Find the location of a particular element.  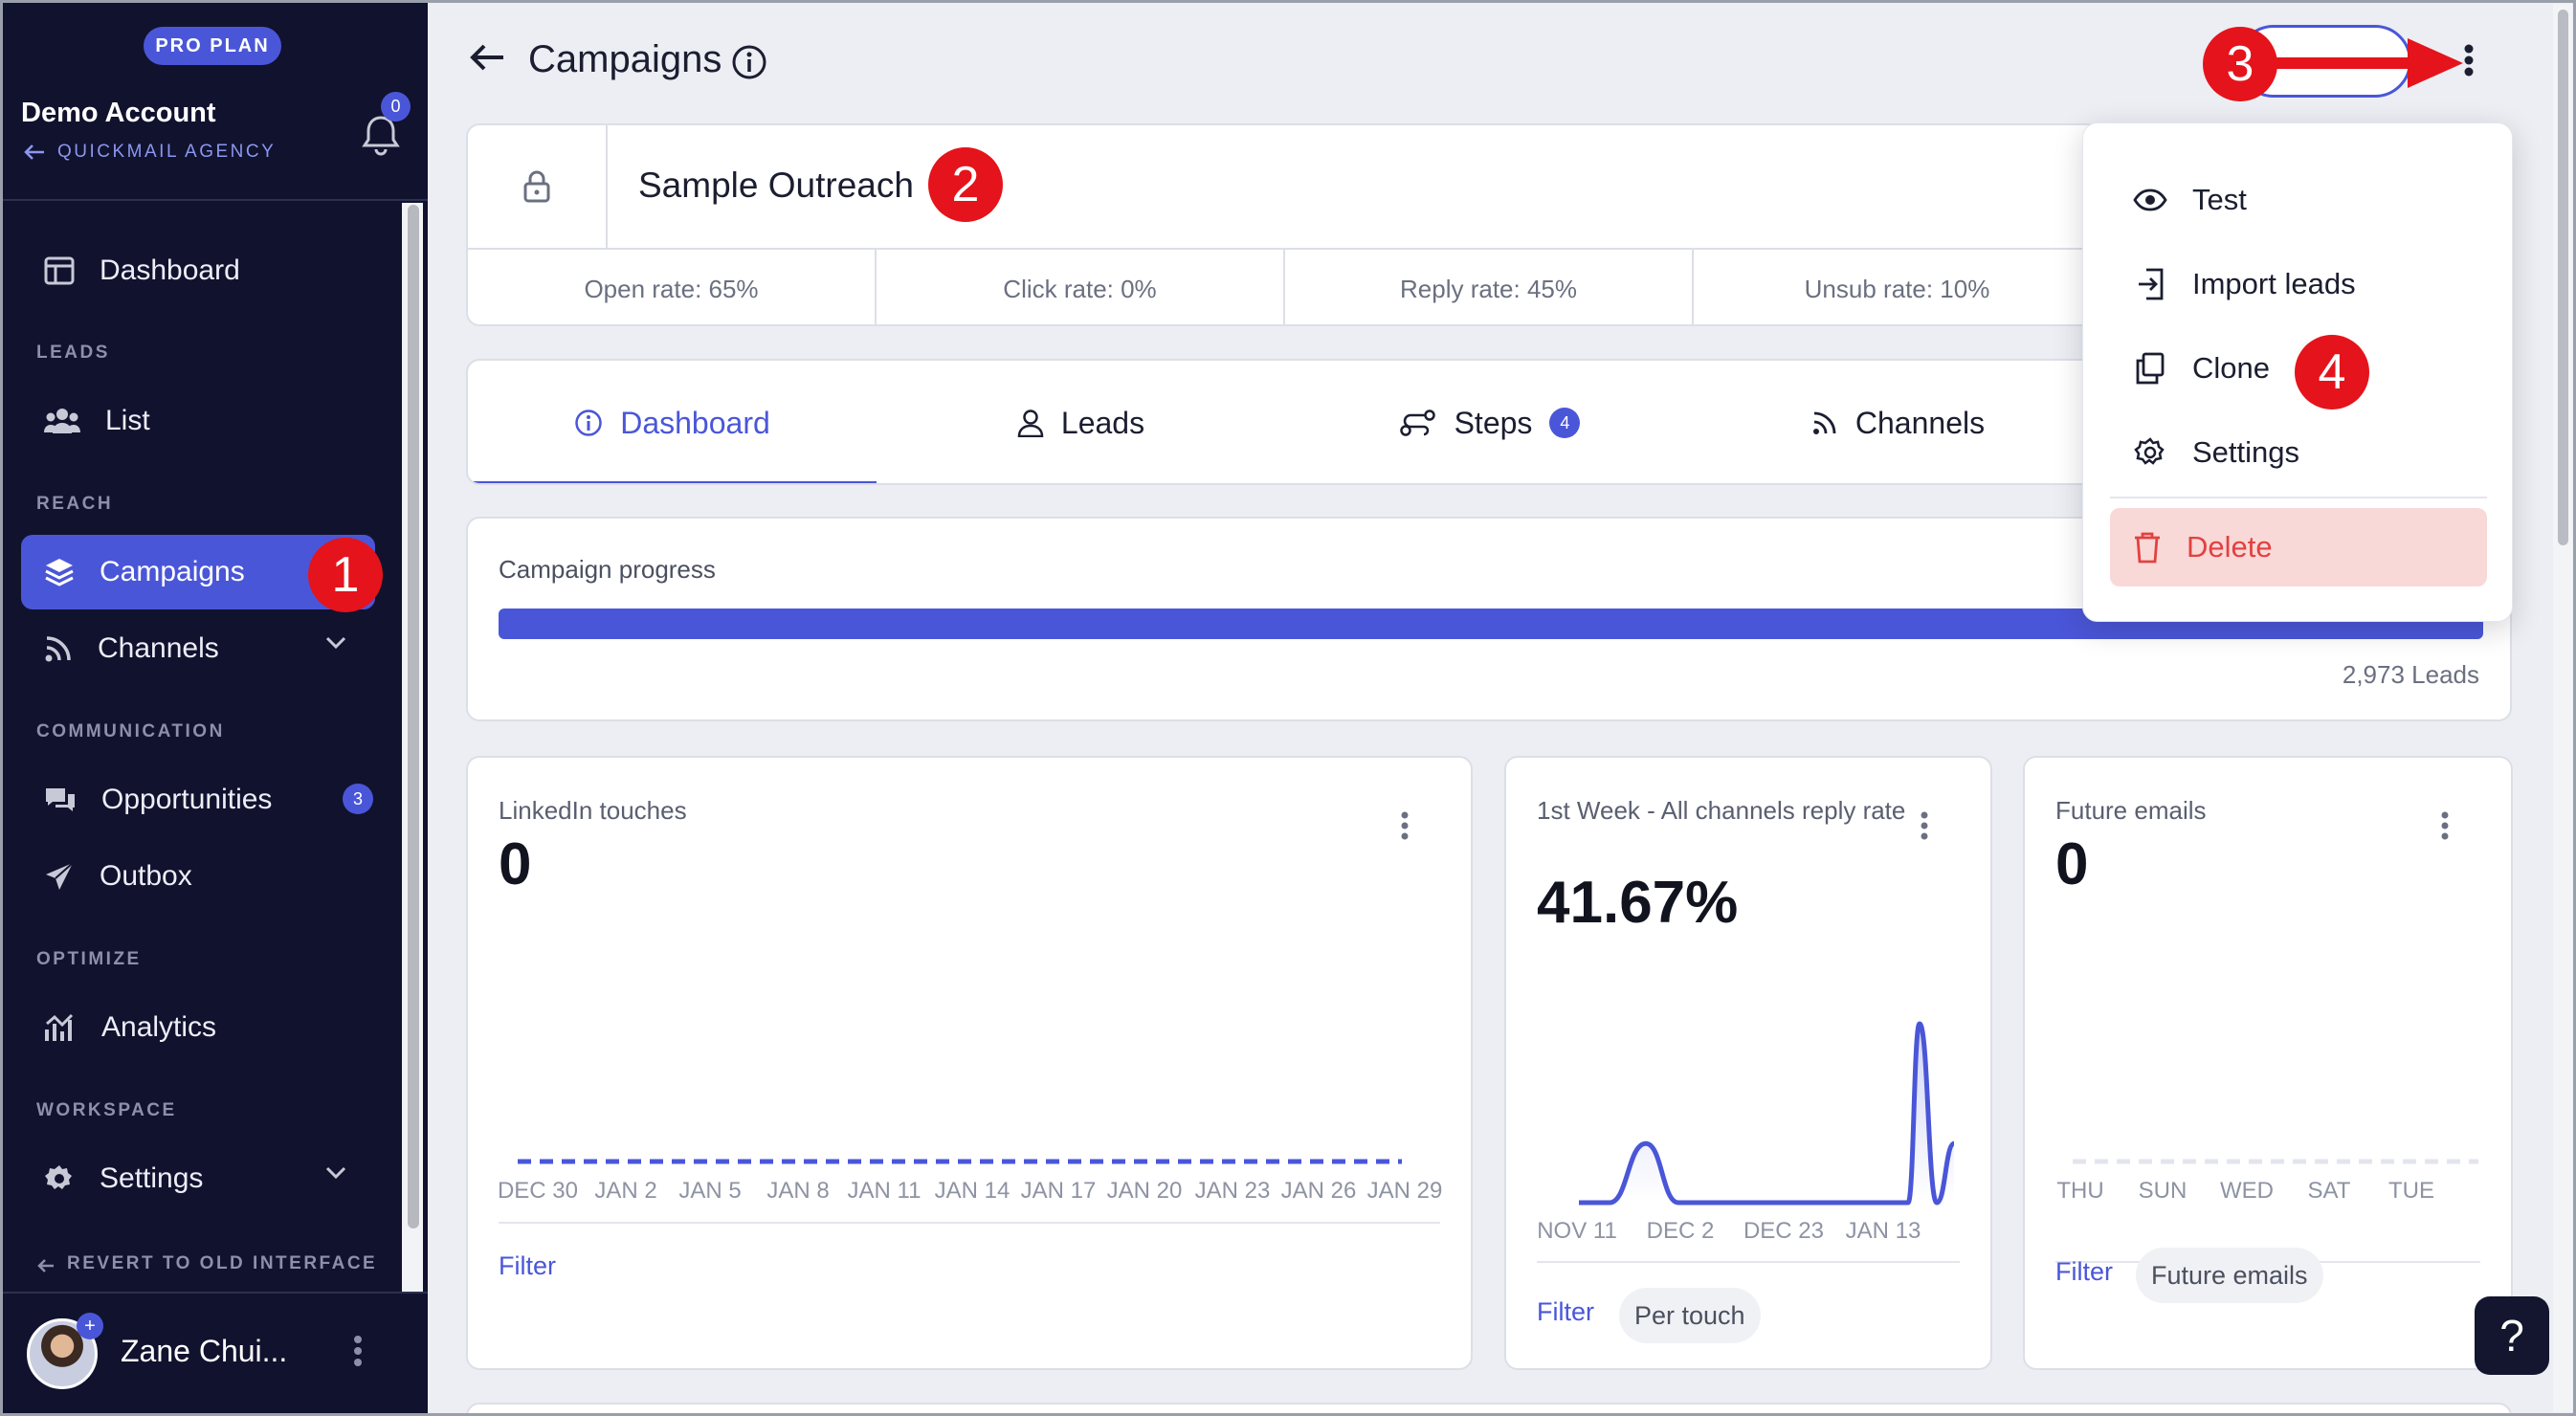

lock-icon is located at coordinates (538, 186).